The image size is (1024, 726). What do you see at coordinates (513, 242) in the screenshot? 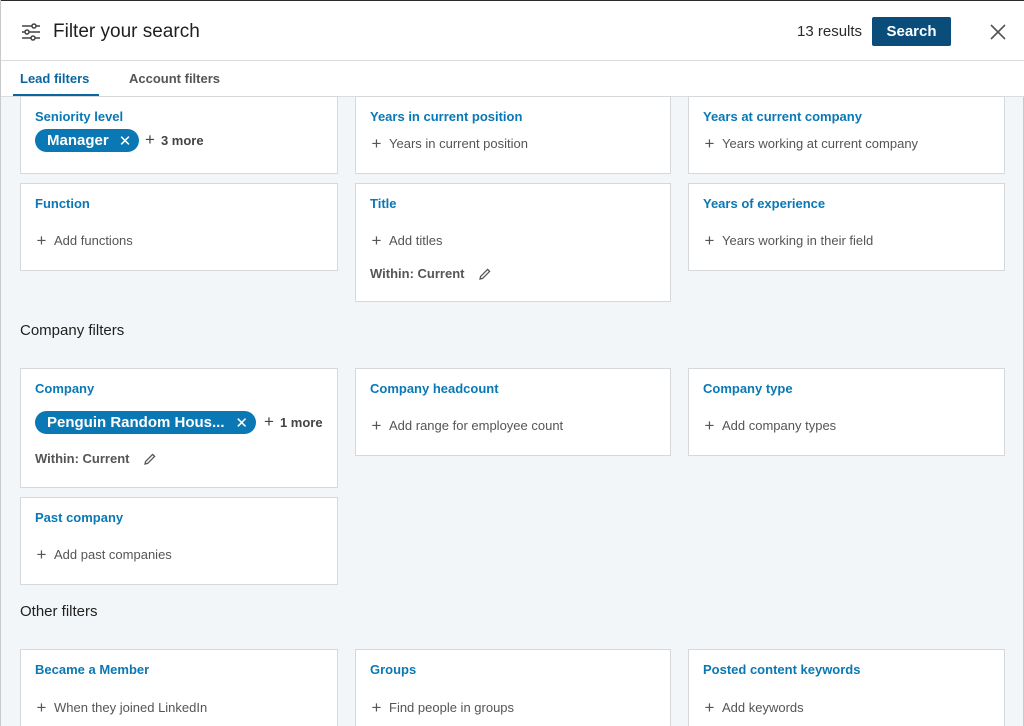
I see `title-card: Title + Add titles Within: Current` at bounding box center [513, 242].